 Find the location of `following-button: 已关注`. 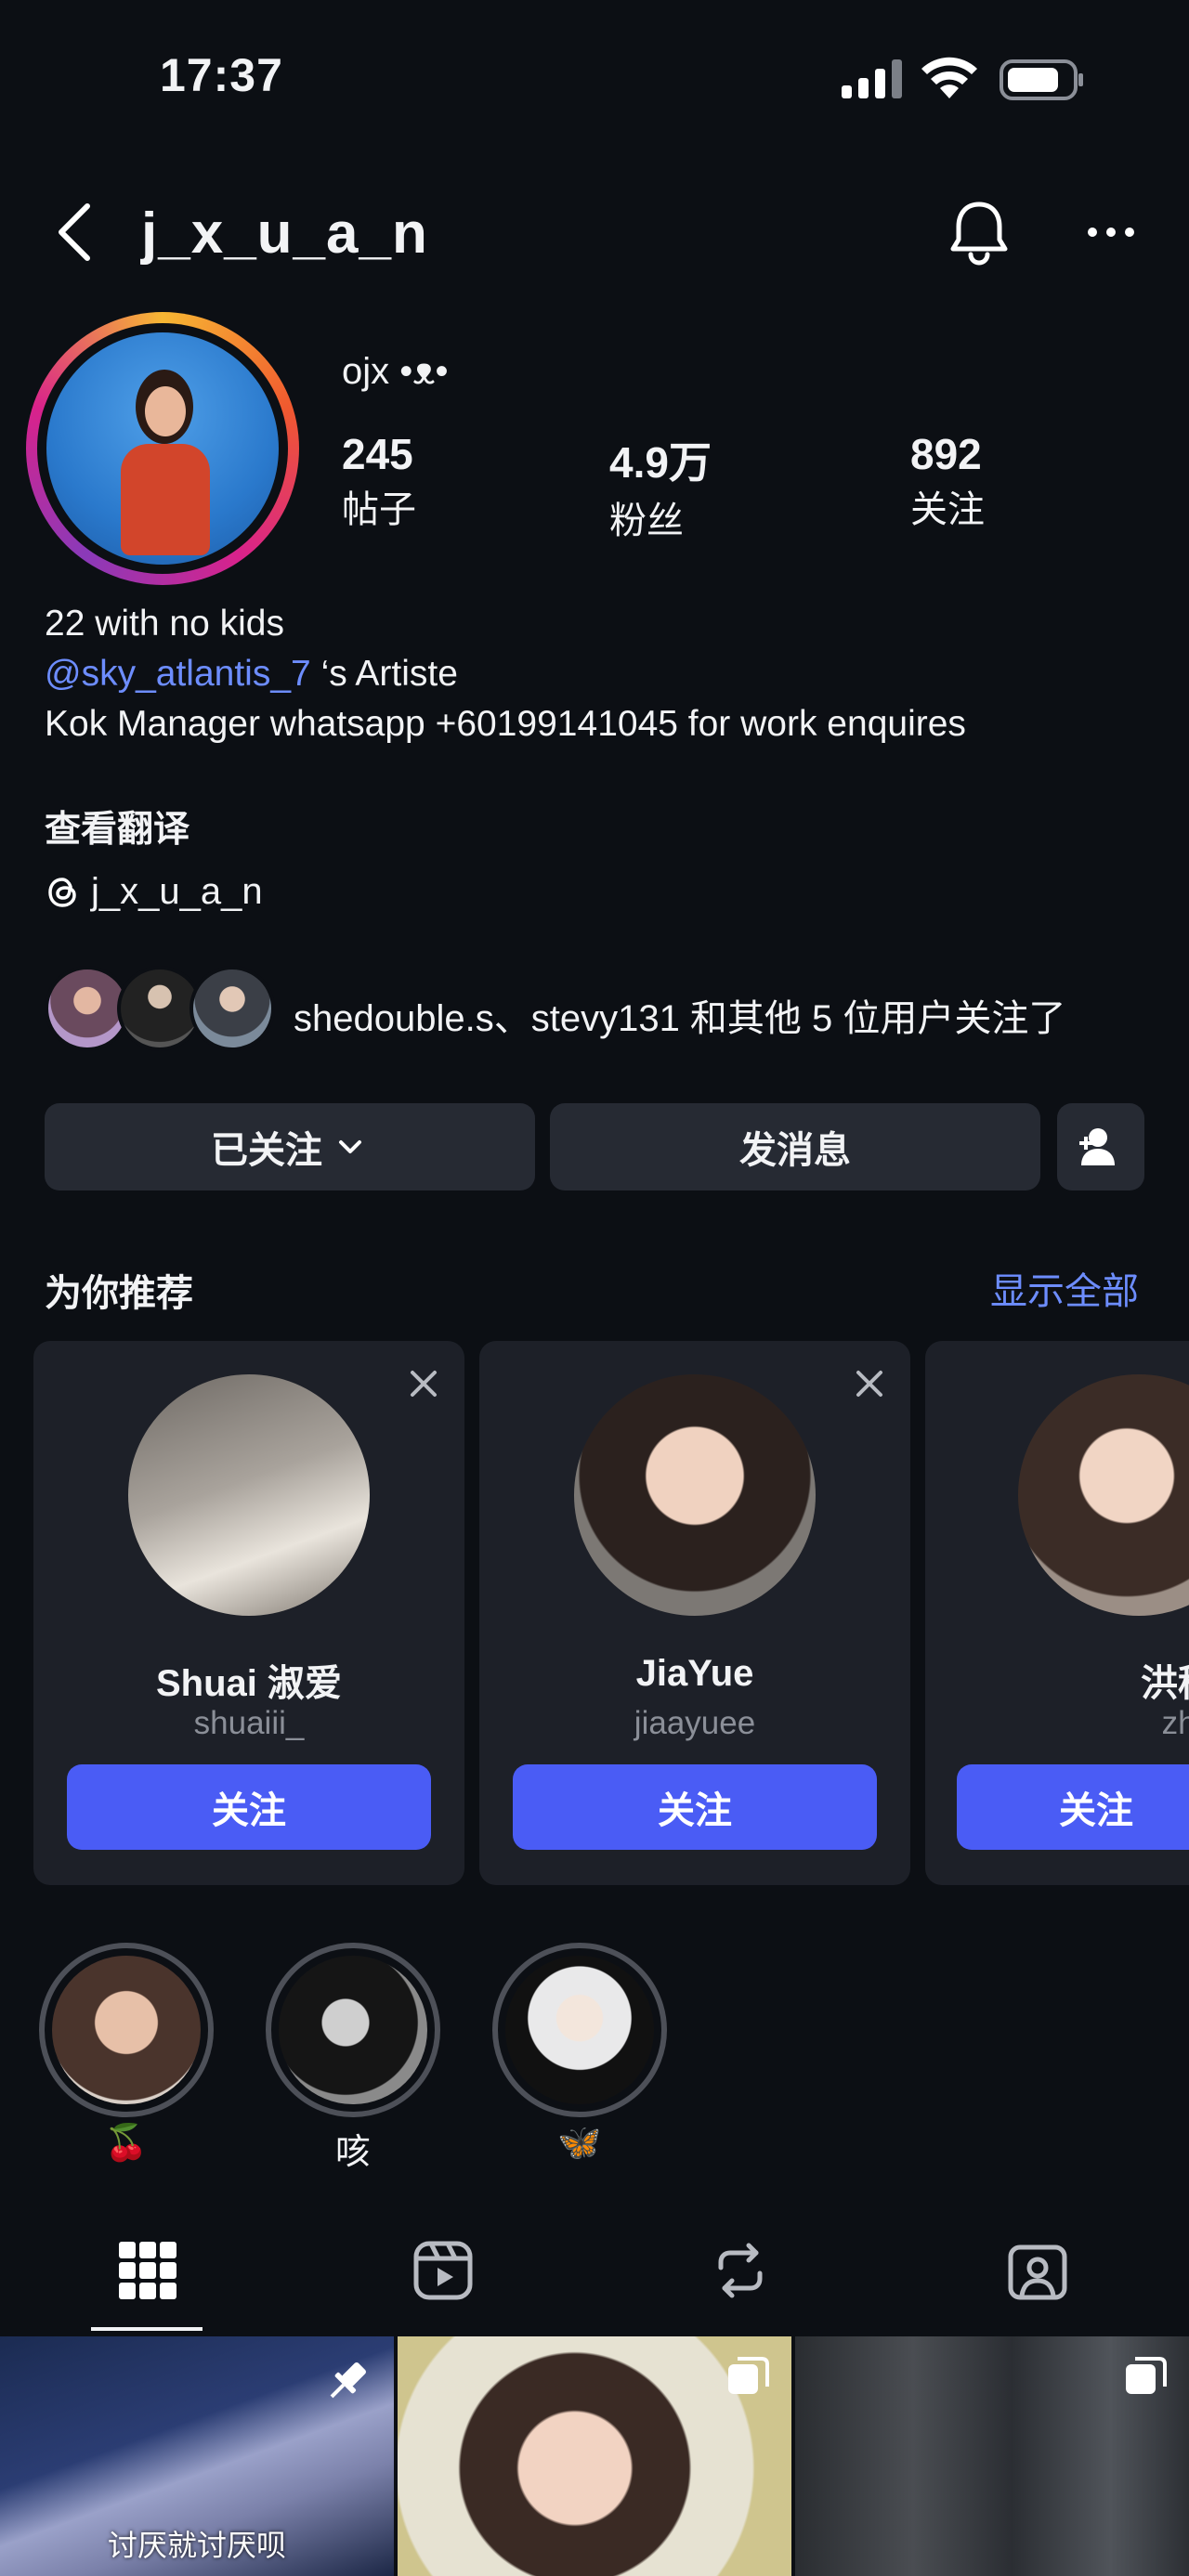

following-button: 已关注 is located at coordinates (290, 1146).